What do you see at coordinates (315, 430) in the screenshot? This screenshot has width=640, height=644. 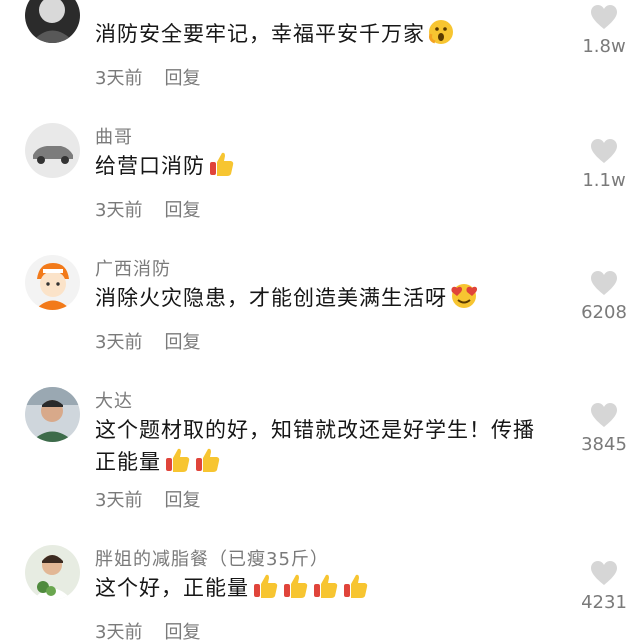 I see `comment-text-line: 这个题材取的好，知错就改还是好学生！传播` at bounding box center [315, 430].